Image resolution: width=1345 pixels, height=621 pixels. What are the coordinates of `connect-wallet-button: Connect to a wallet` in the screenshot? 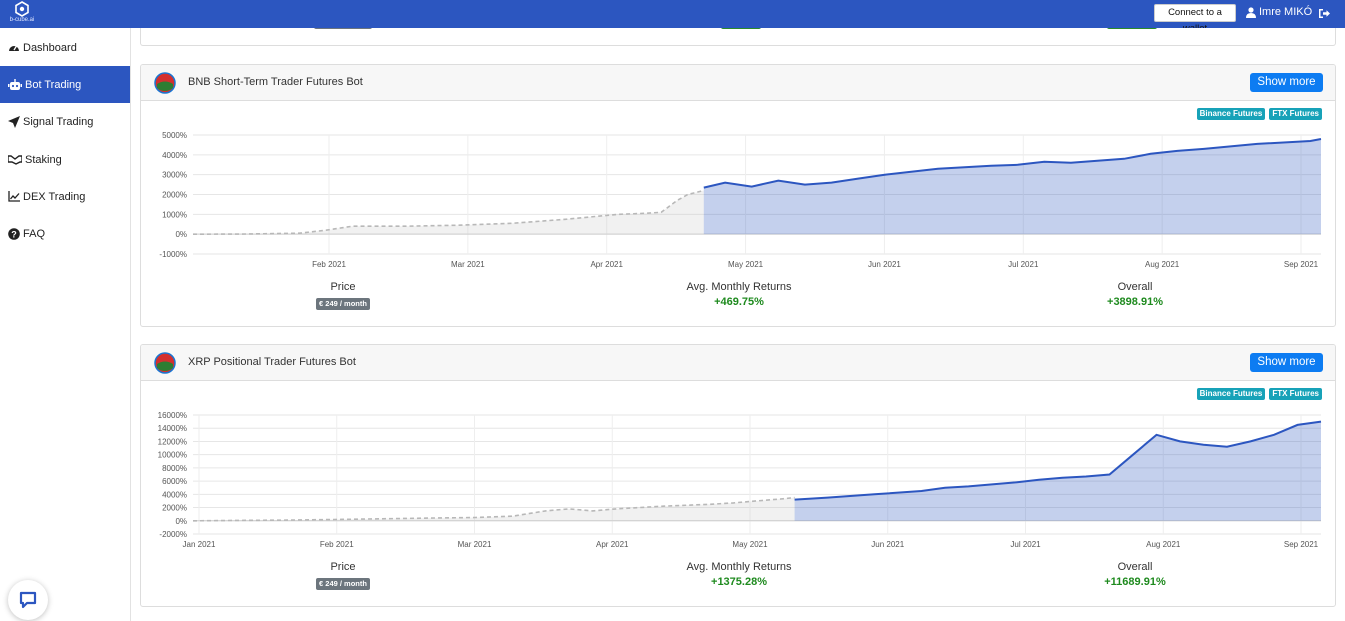 It's located at (1195, 19).